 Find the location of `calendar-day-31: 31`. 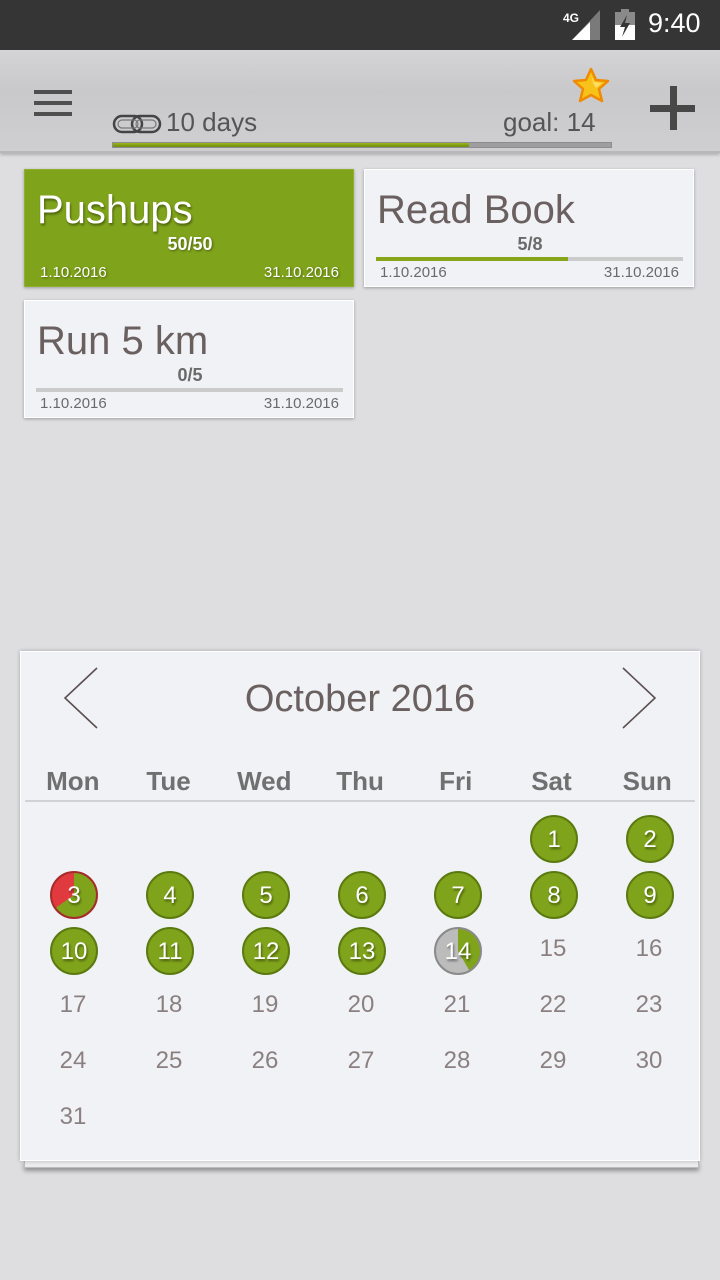

calendar-day-31: 31 is located at coordinates (73, 1118).